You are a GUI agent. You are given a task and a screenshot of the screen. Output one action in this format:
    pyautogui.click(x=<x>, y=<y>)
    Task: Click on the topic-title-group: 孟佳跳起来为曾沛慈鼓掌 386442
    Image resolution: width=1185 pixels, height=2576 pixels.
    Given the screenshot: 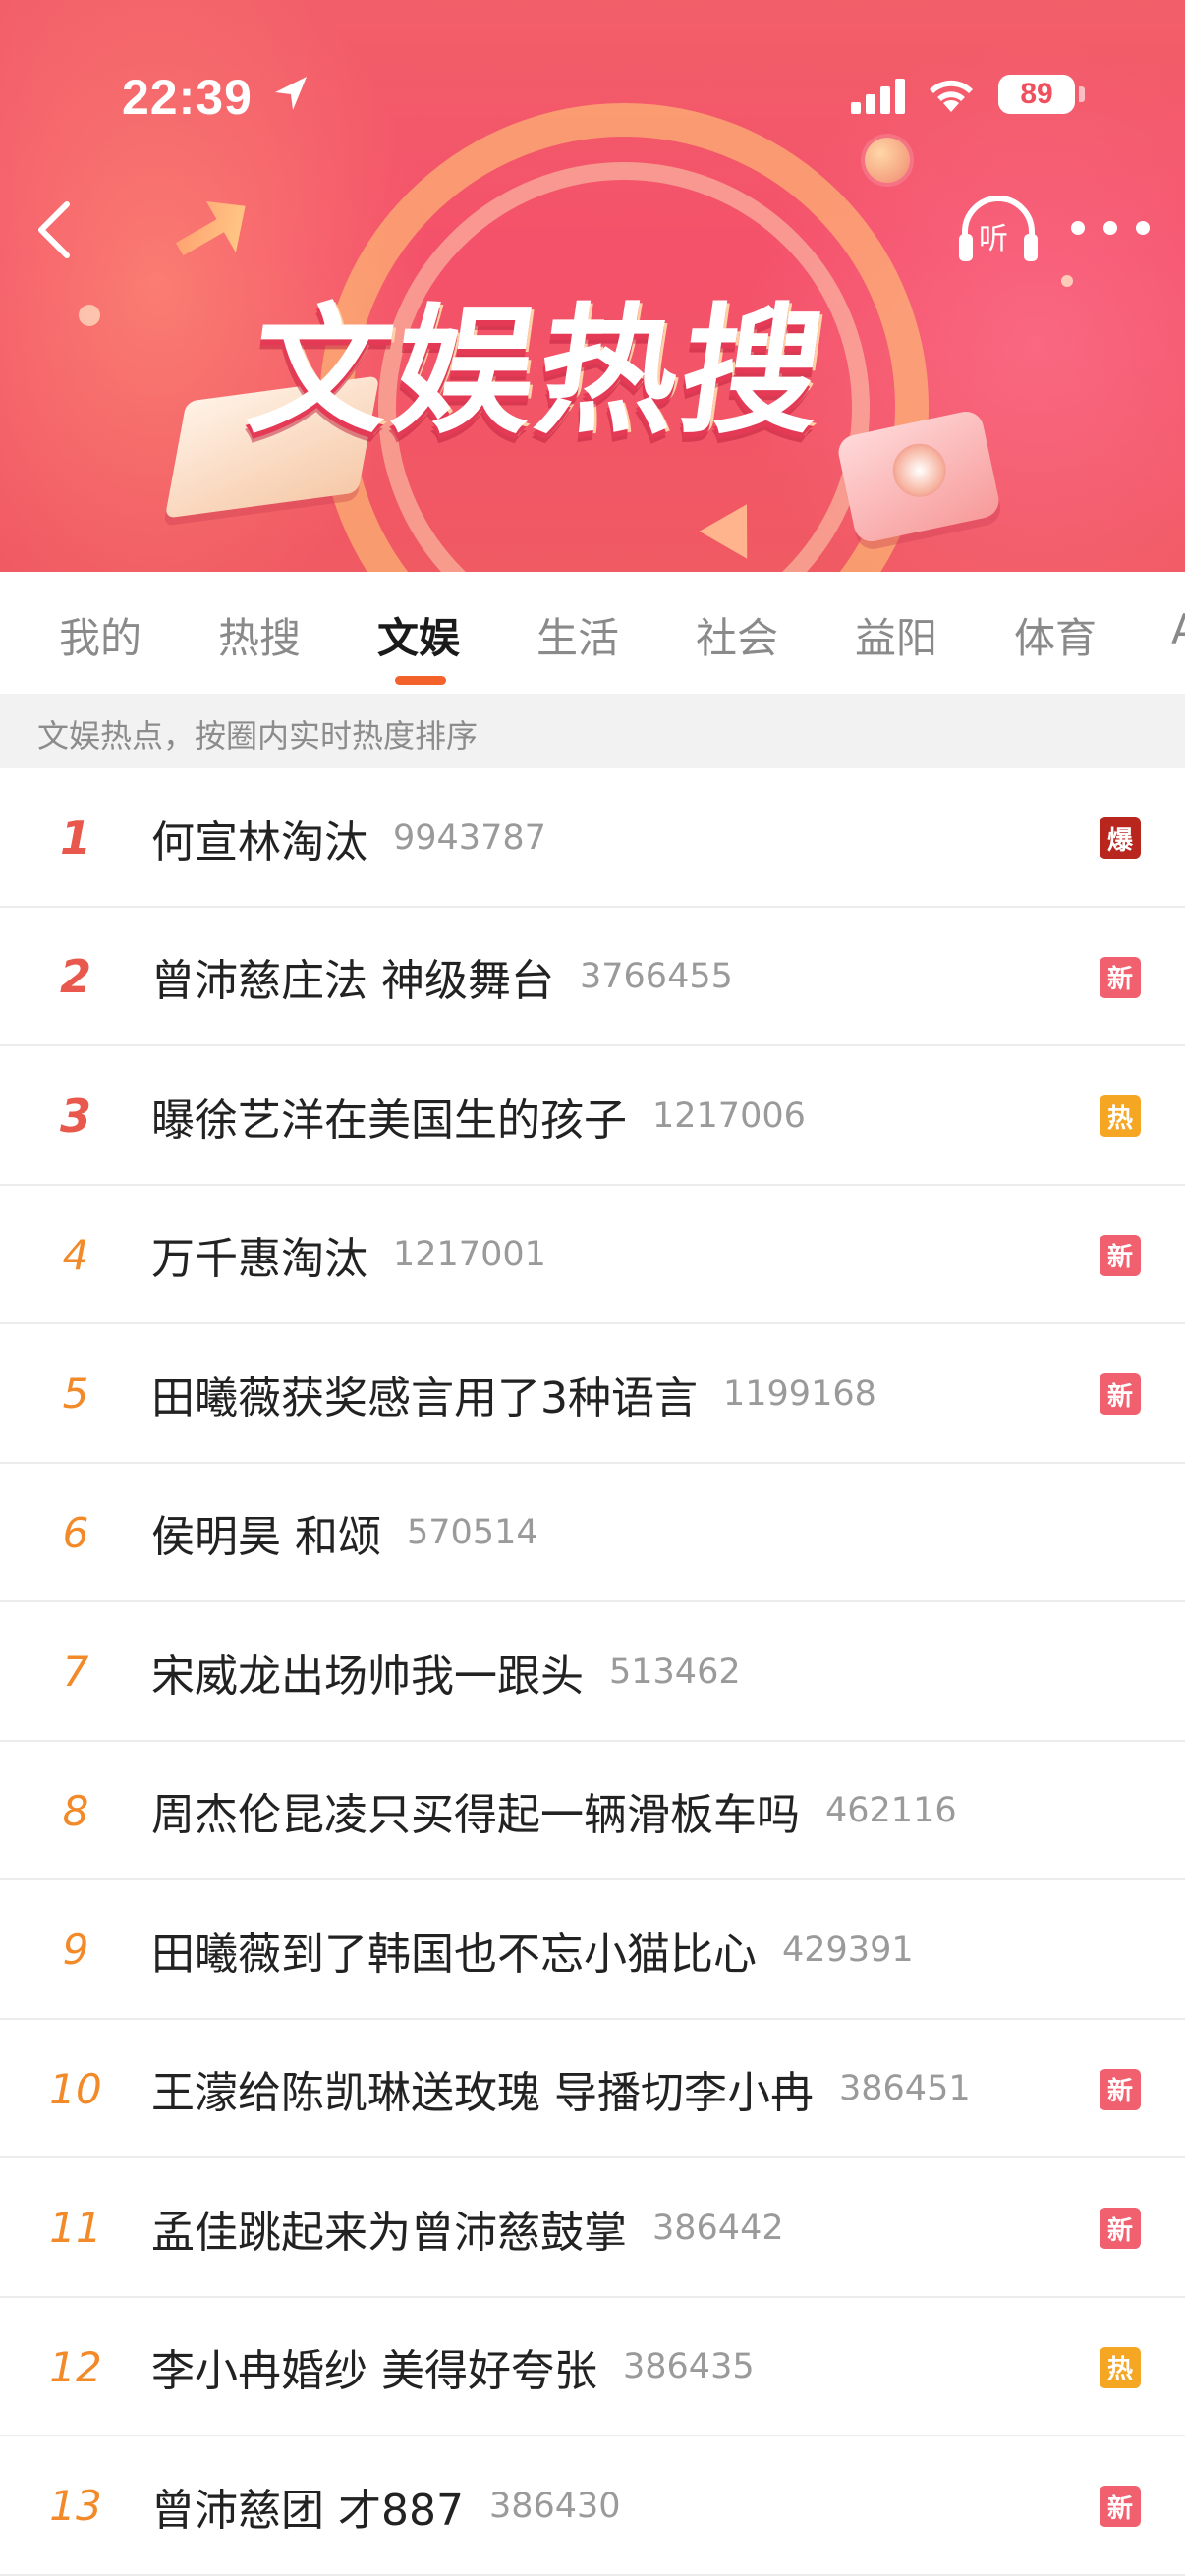 What is the action you would take?
    pyautogui.click(x=468, y=2227)
    